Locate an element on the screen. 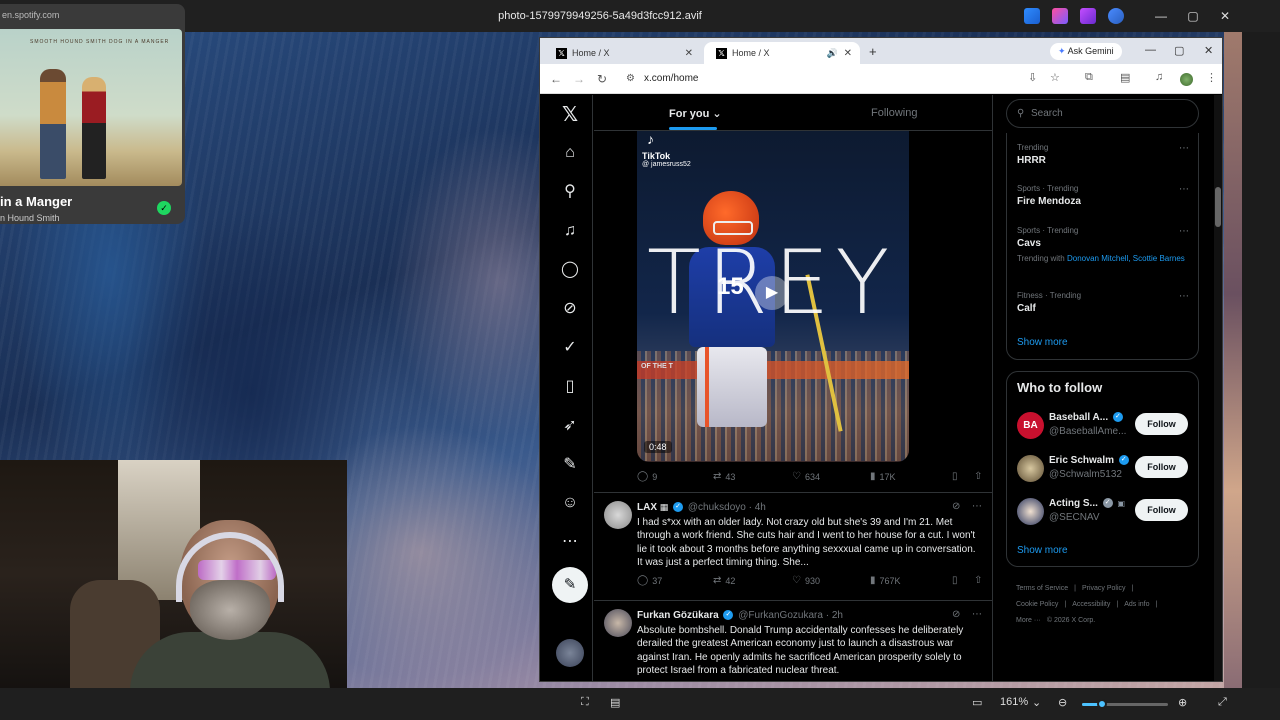 The height and width of the screenshot is (720, 1280). views-button: ▮ 767K is located at coordinates (885, 580).